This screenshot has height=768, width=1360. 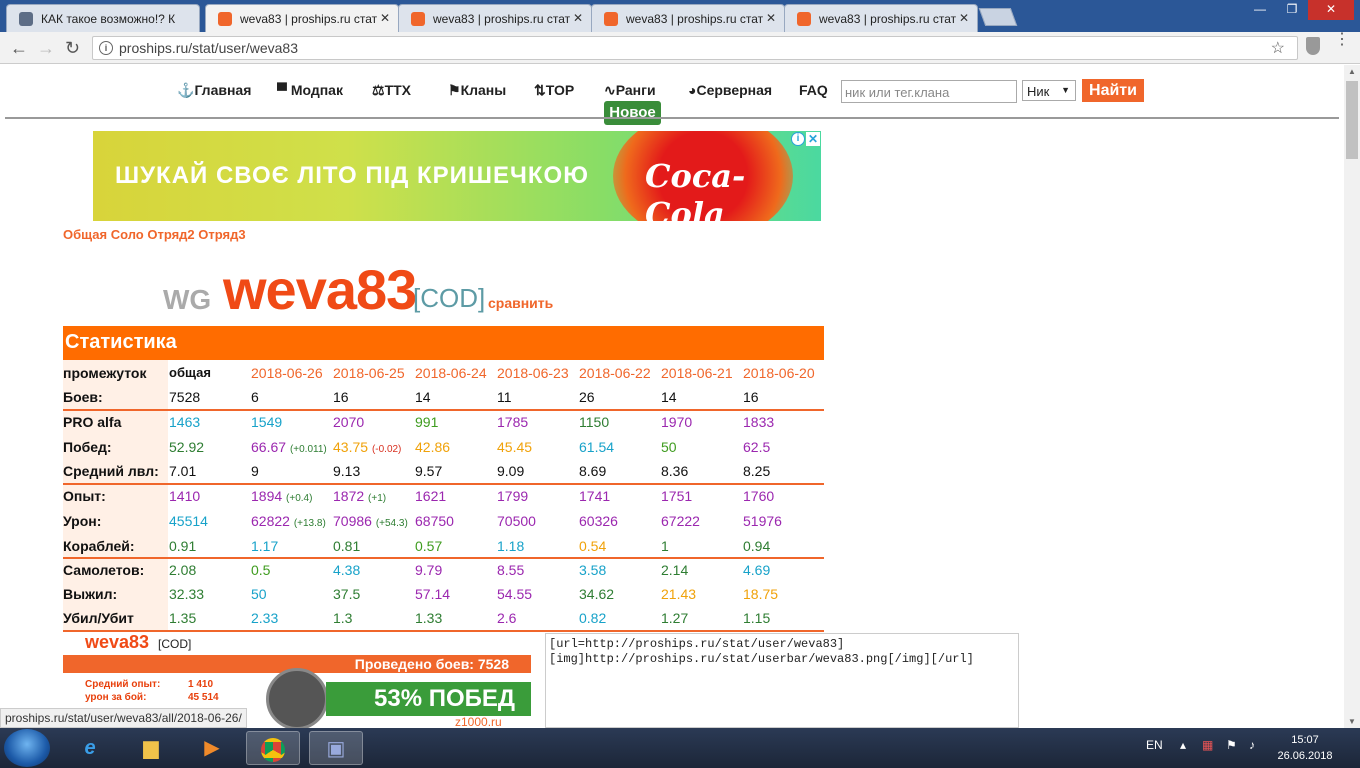 I want to click on stat-cell: 21.43, so click(x=678, y=594).